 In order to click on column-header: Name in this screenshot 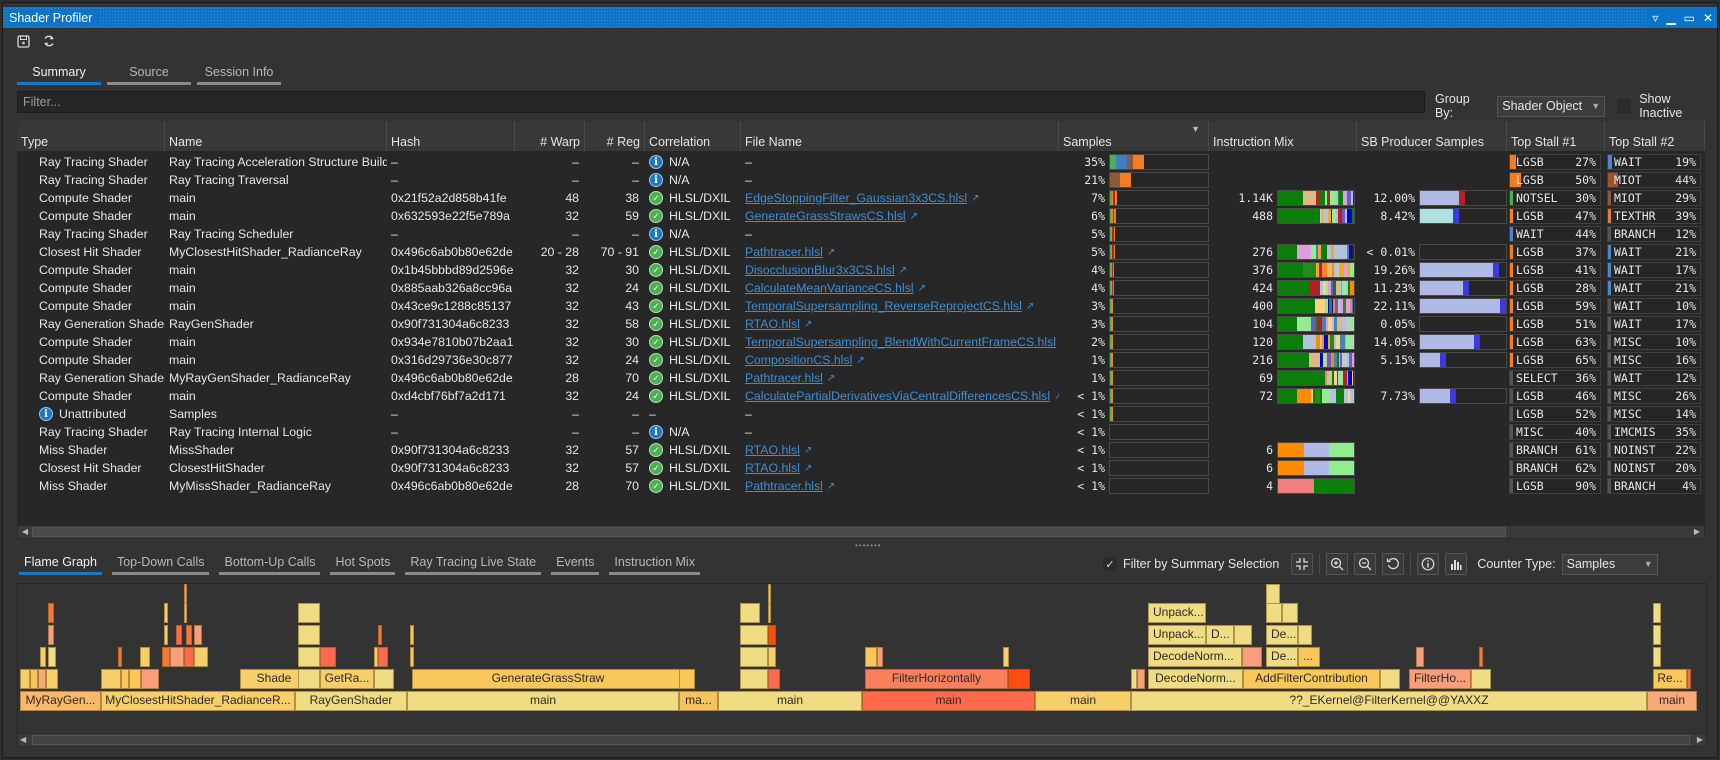, I will do `click(276, 136)`.